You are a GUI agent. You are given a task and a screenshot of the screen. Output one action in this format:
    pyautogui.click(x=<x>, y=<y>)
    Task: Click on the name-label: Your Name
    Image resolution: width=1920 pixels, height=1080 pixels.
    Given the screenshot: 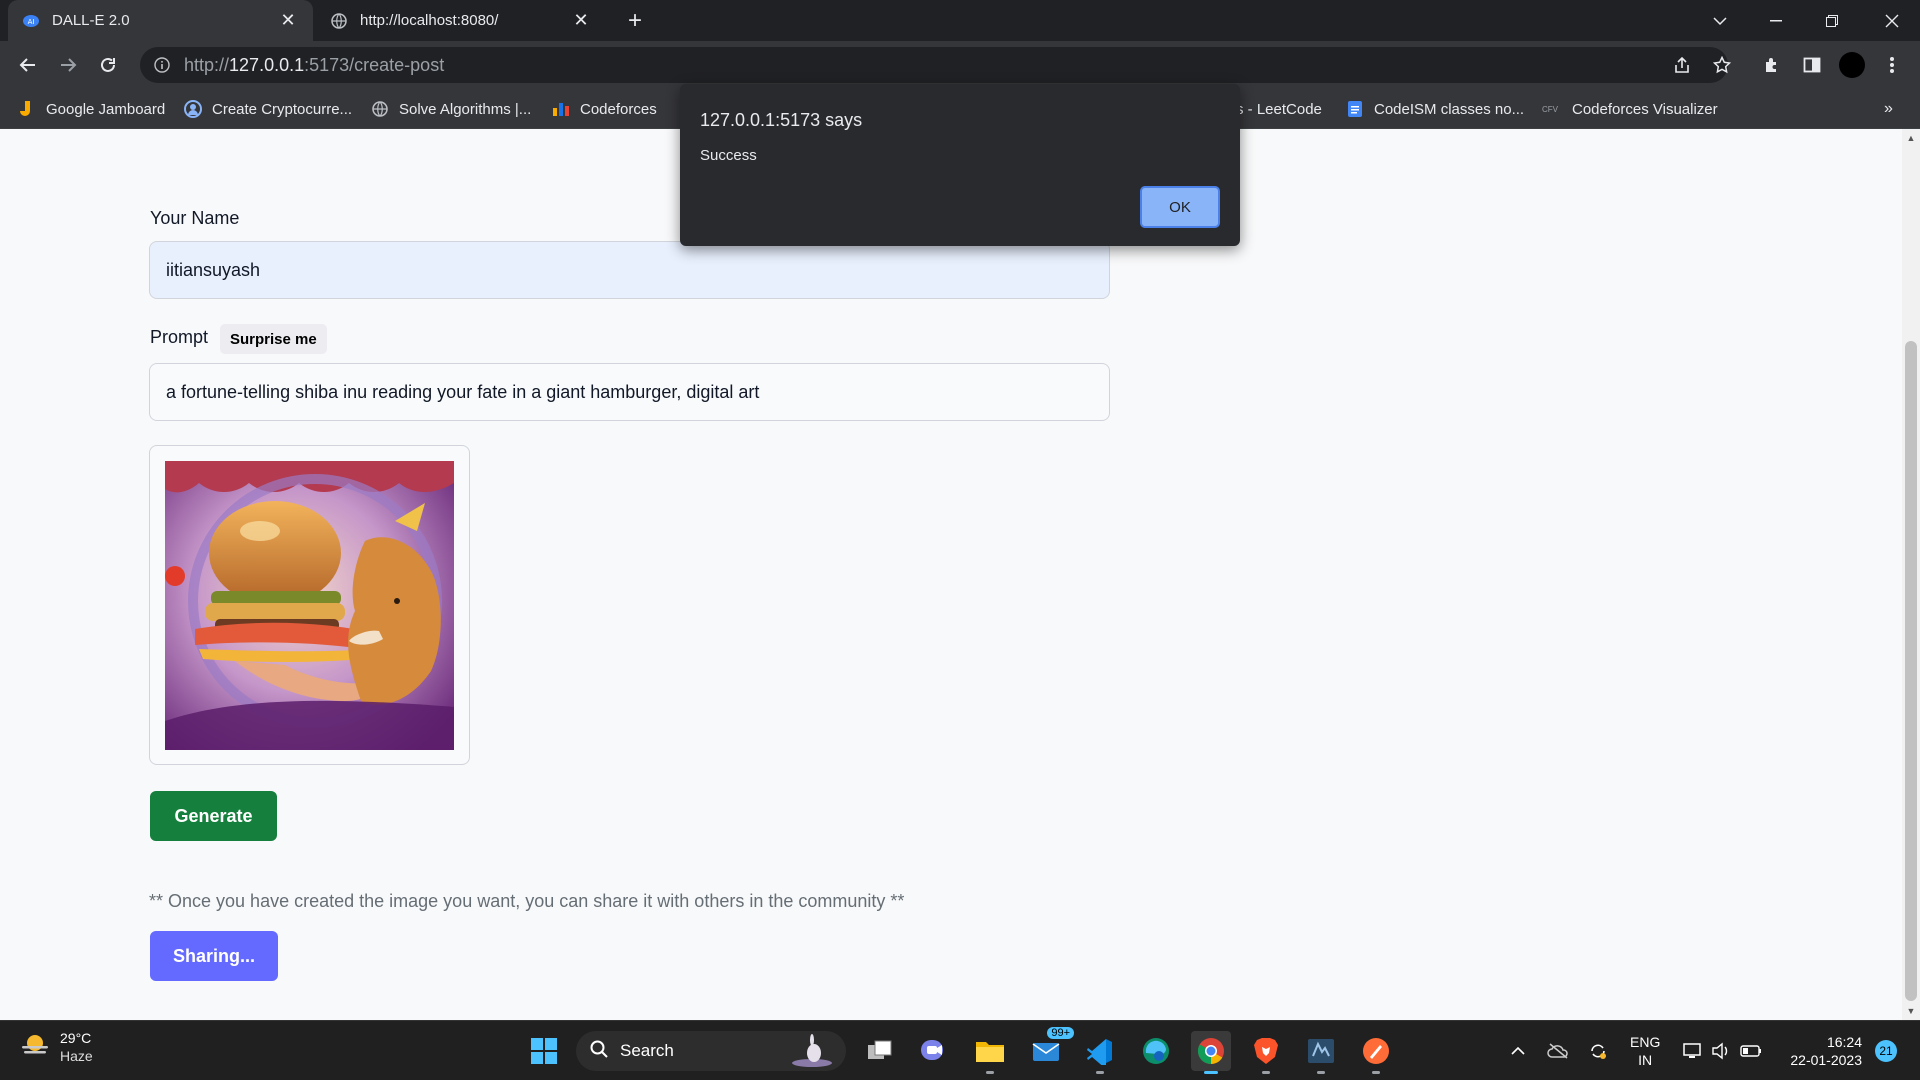 What is the action you would take?
    pyautogui.click(x=195, y=218)
    